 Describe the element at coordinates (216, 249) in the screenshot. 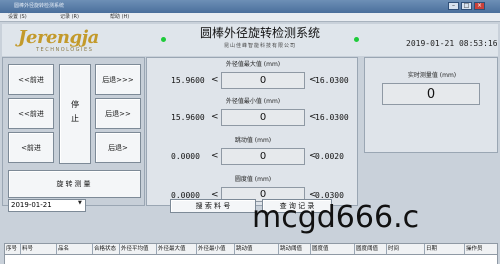

I see `col-min: 外径最小值` at that location.